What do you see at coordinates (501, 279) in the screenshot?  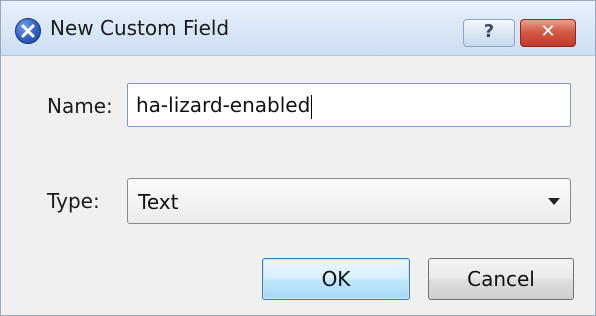 I see `cancel-button: Cancel` at bounding box center [501, 279].